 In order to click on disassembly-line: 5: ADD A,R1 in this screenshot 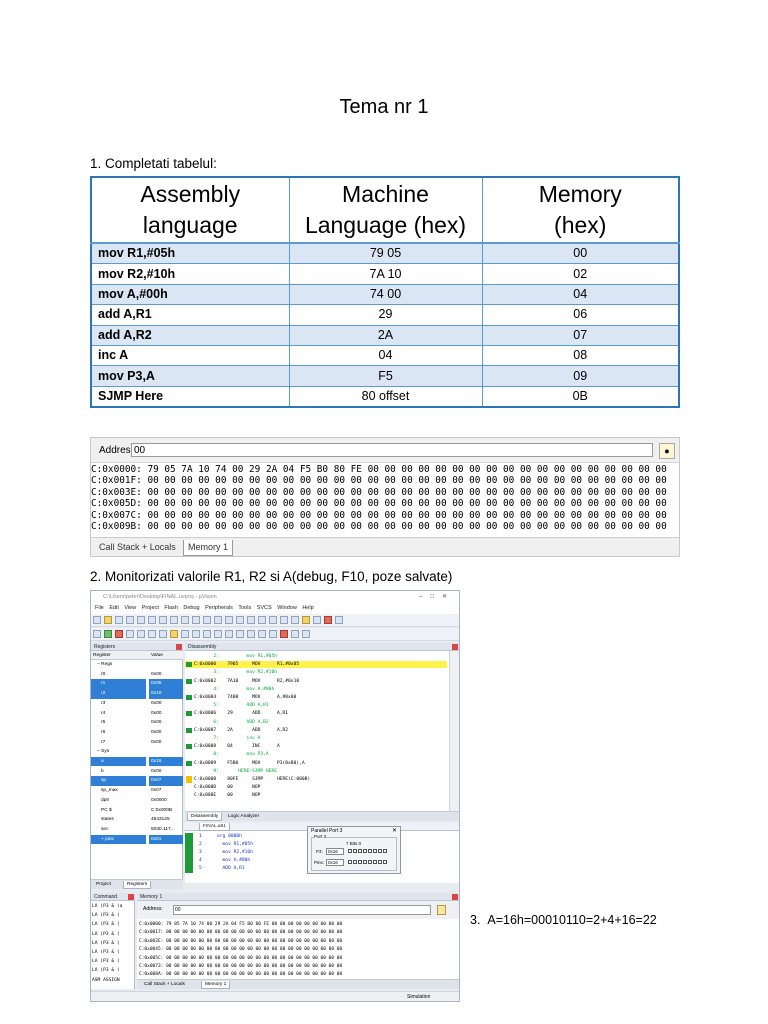, I will do `click(316, 705)`.